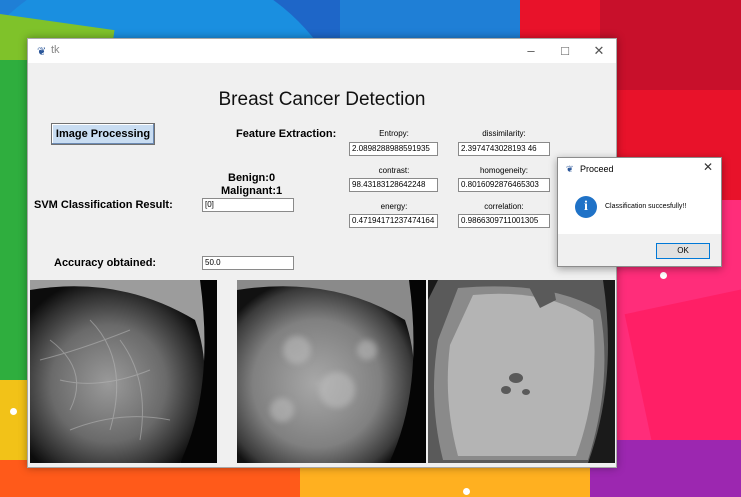  I want to click on dialog-close-button: ✕, so click(708, 167).